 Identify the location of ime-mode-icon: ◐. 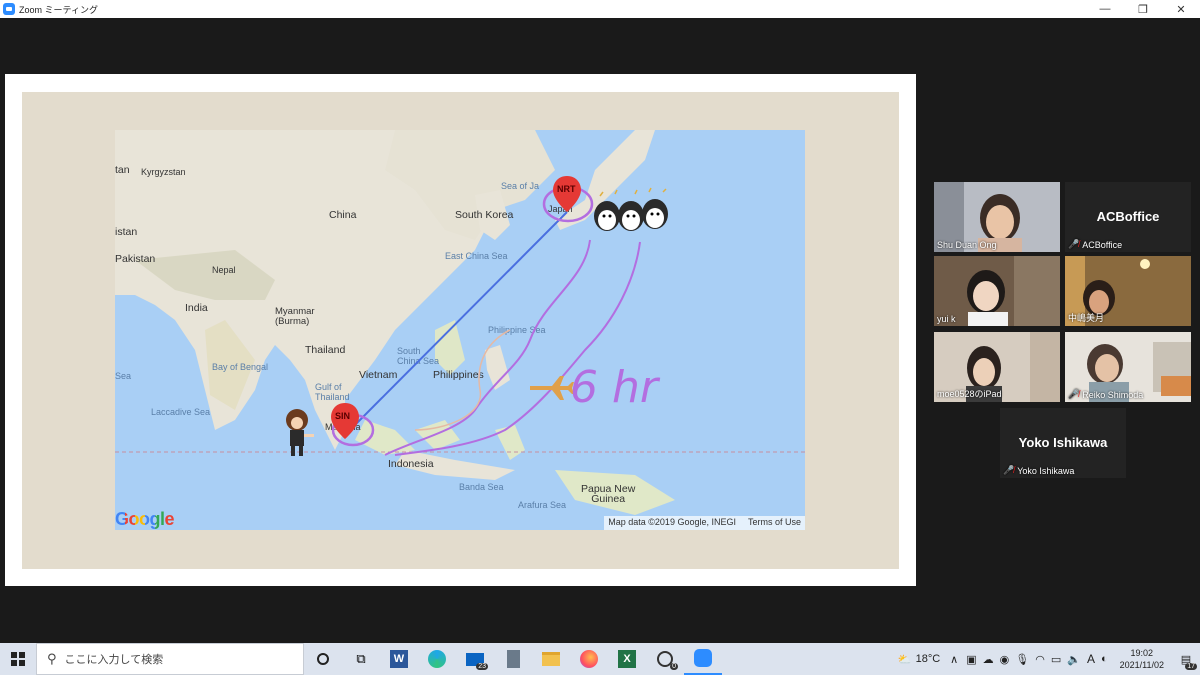
(1104, 659).